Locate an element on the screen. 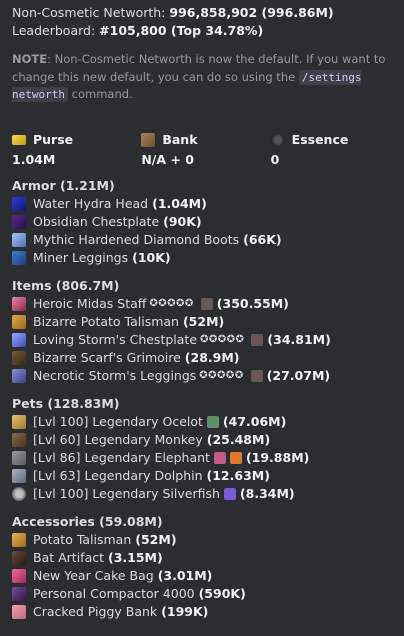 The width and height of the screenshot is (404, 636). list-item: Heroic Midas Staff ✪✪✪✪✪ (350.55M) is located at coordinates (206, 304).